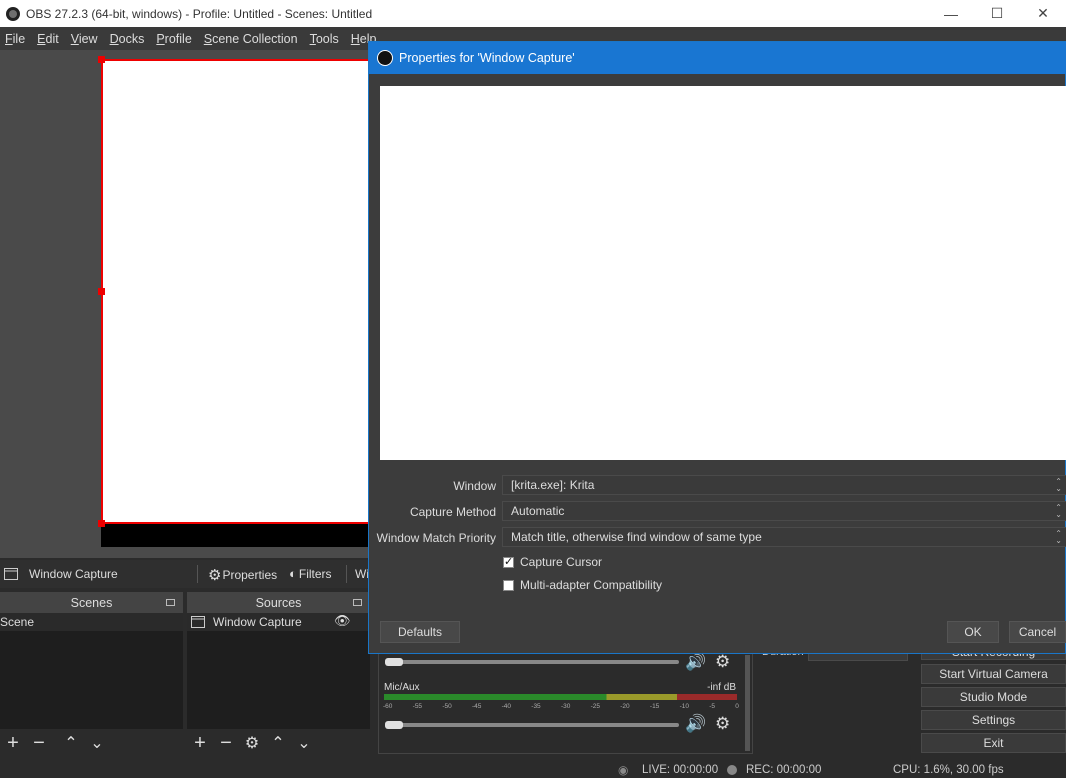 Image resolution: width=1066 pixels, height=778 pixels. Describe the element at coordinates (13, 743) in the screenshot. I see `add-scene-icon: +` at that location.